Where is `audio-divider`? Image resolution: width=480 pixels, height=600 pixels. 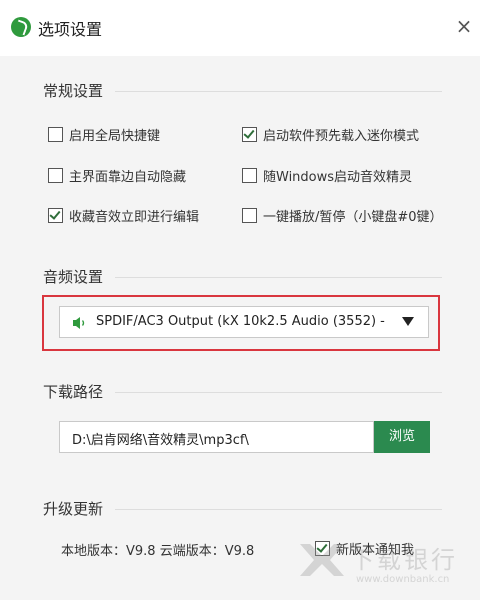 audio-divider is located at coordinates (278, 277).